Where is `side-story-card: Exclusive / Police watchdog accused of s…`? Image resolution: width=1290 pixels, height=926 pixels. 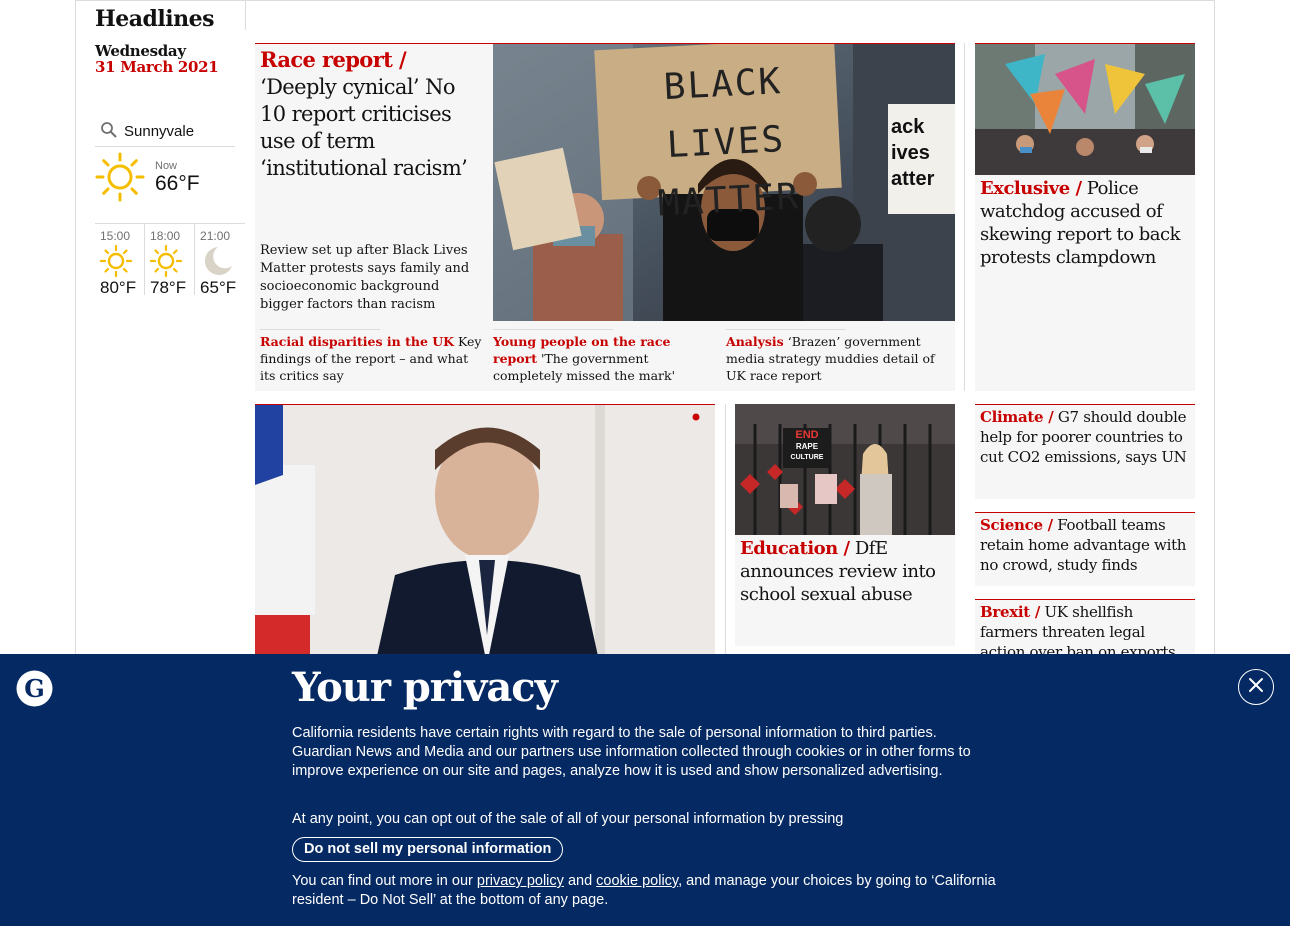 side-story-card: Exclusive / Police watchdog accused of s… is located at coordinates (1085, 217).